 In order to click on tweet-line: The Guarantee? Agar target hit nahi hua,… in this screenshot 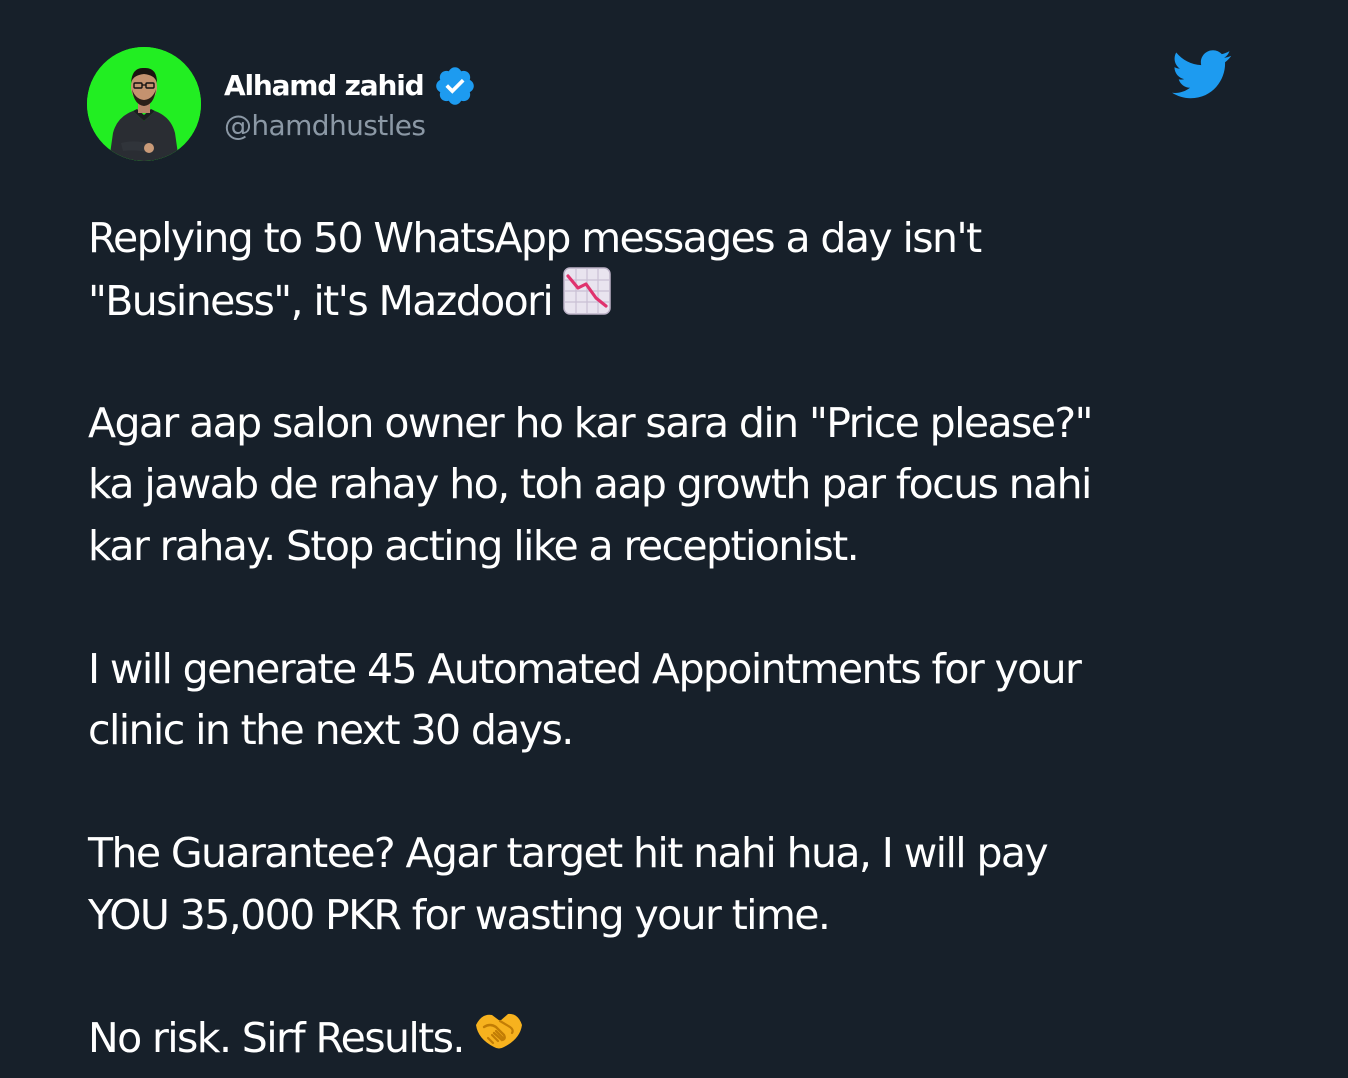, I will do `click(568, 853)`.